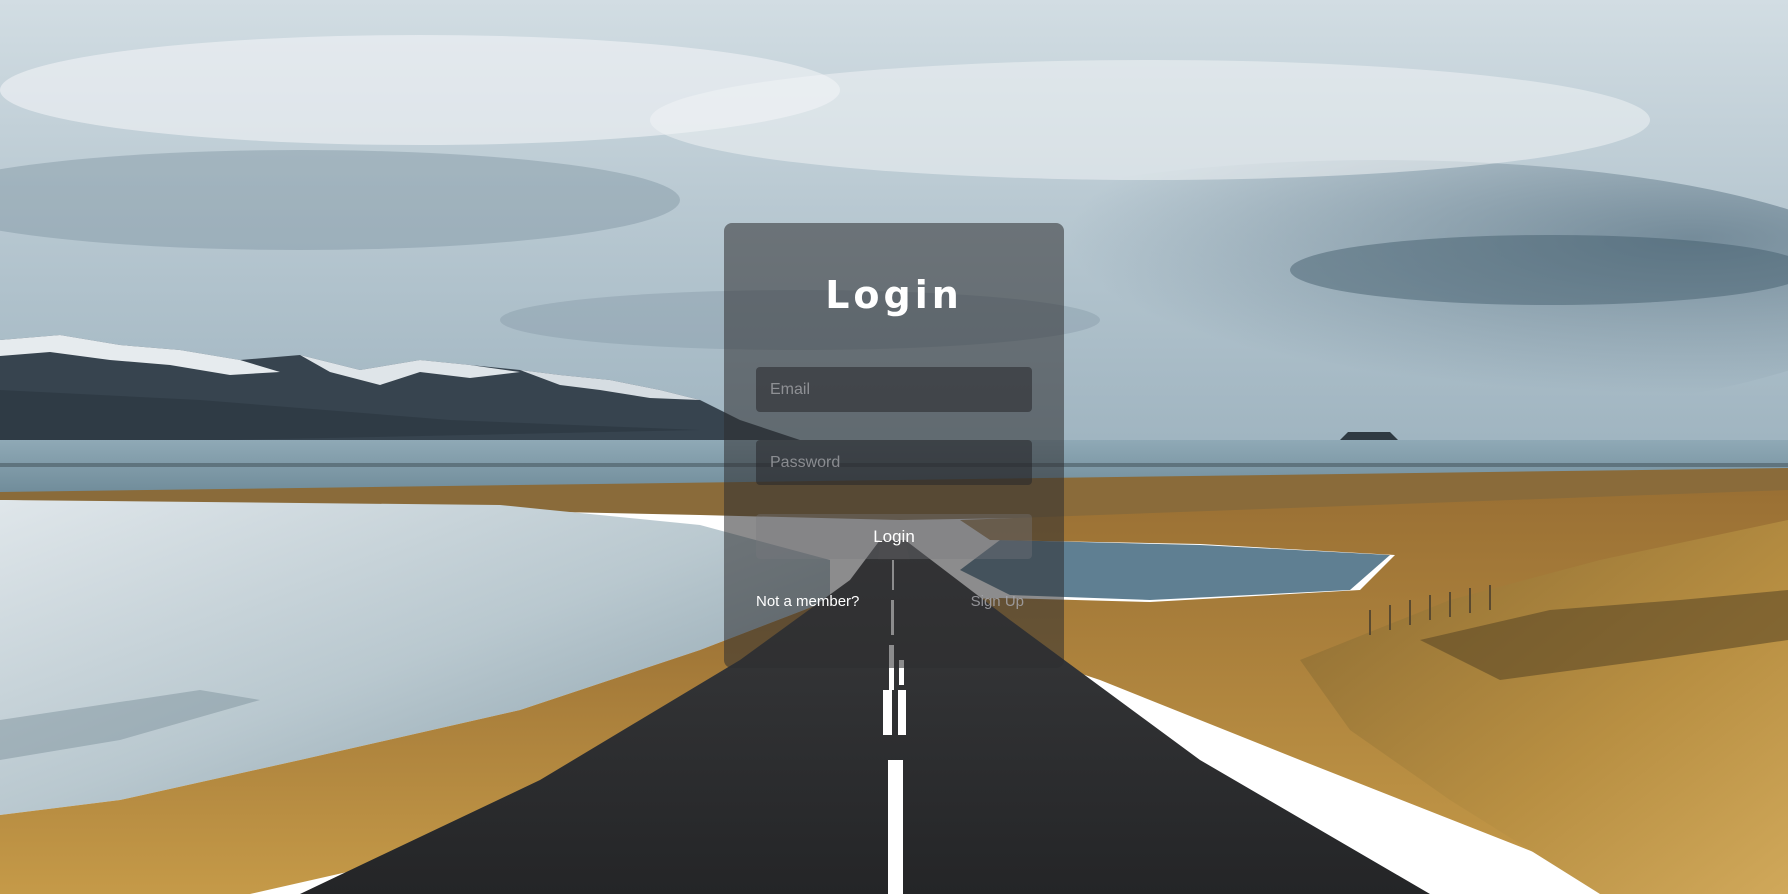 The height and width of the screenshot is (894, 1788). I want to click on login-card: Login Login Not a member? Sign Up, so click(894, 445).